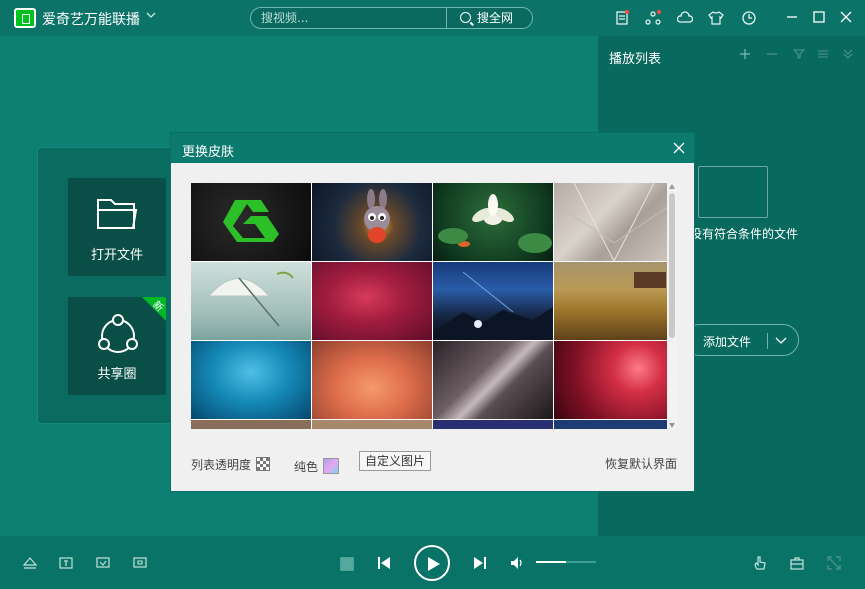 This screenshot has width=865, height=589. I want to click on app-title: 爱奇艺万能联播, so click(91, 19).